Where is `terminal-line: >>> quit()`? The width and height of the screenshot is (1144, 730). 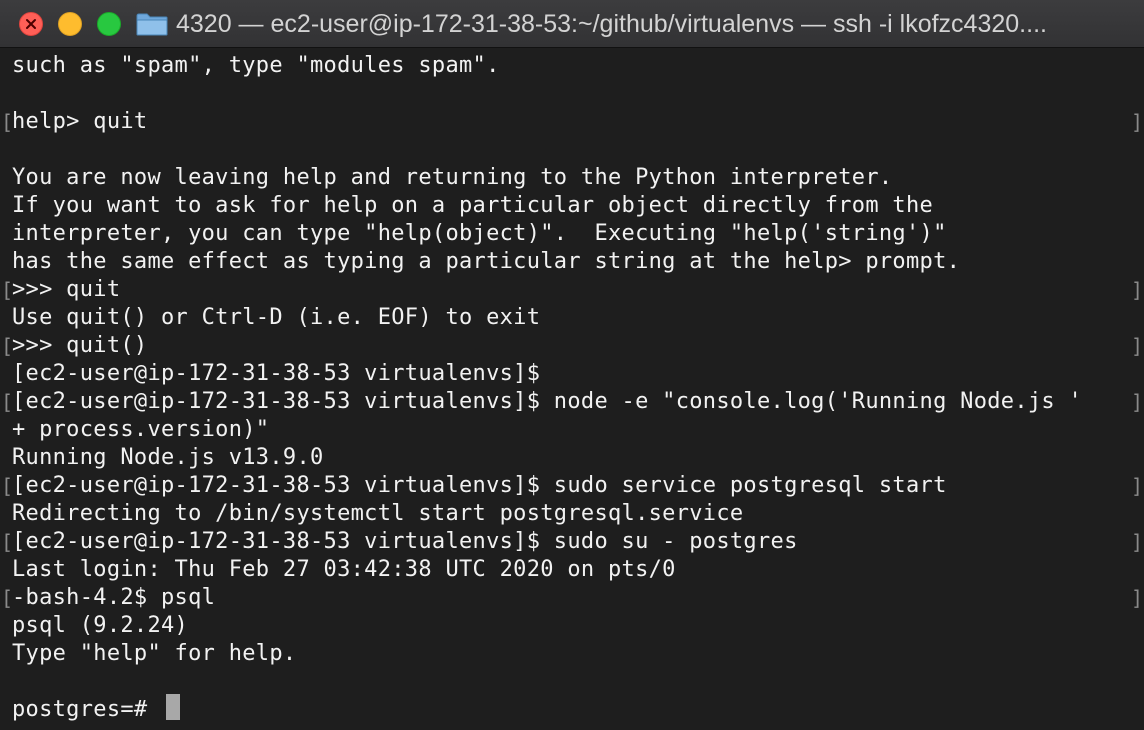
terminal-line: >>> quit() is located at coordinates (80, 345).